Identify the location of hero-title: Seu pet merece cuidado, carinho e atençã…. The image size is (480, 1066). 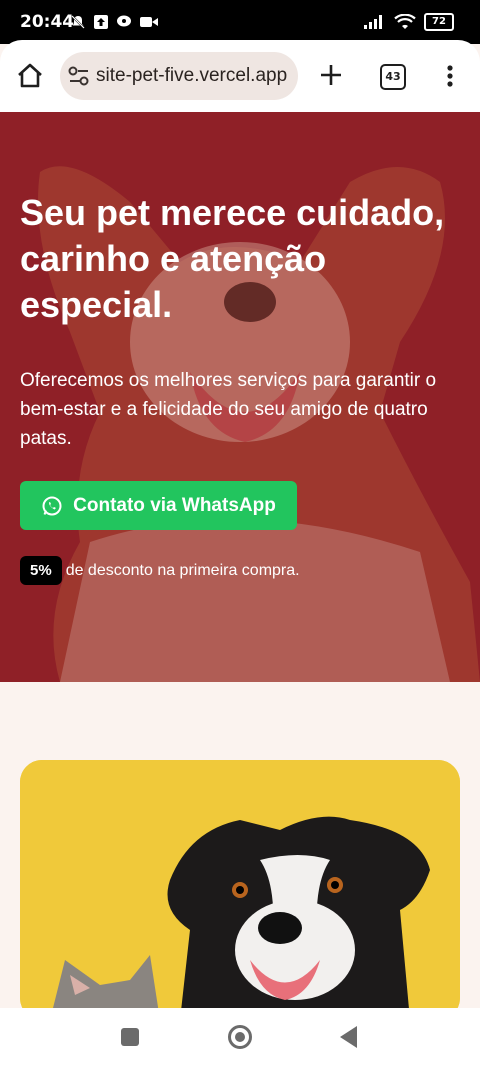
(232, 258).